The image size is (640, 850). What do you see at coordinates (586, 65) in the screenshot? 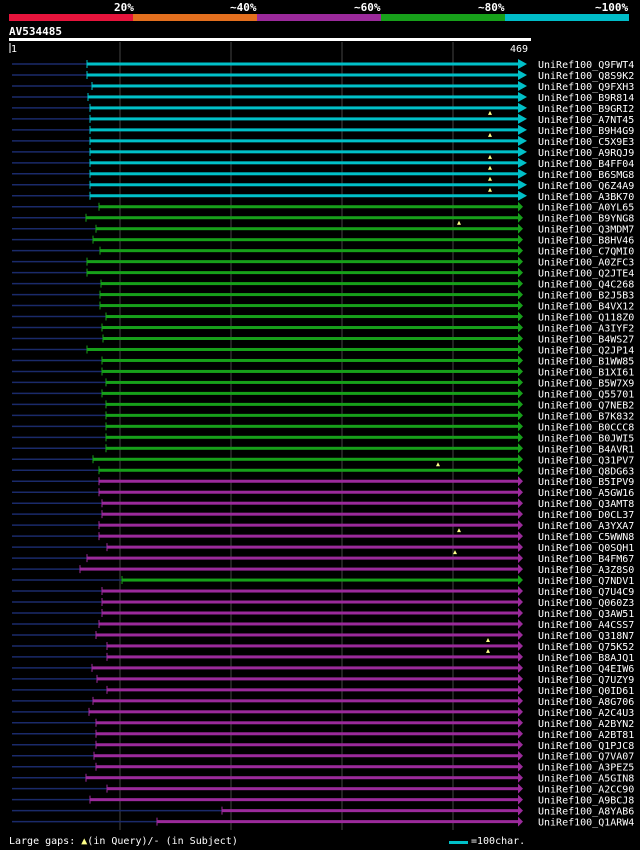
I see `hit-label: UniRef100_Q9FWT4` at bounding box center [586, 65].